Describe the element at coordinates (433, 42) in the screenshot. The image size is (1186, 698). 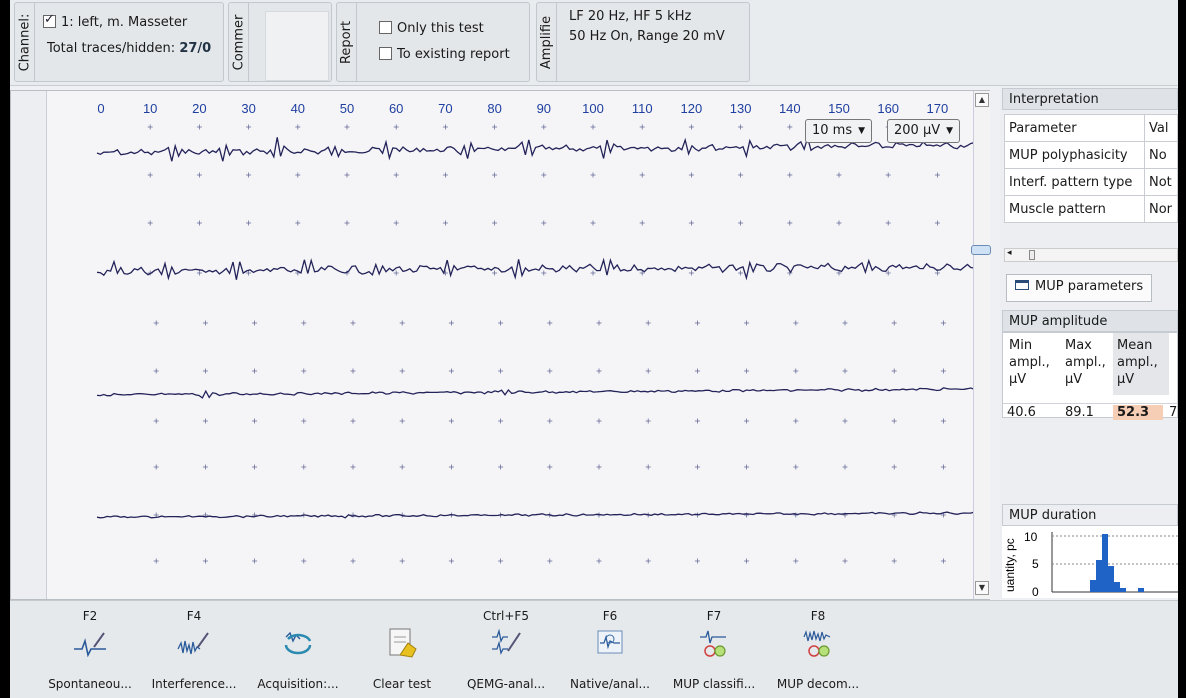
I see `report-group: Report Only this test To existing report` at that location.